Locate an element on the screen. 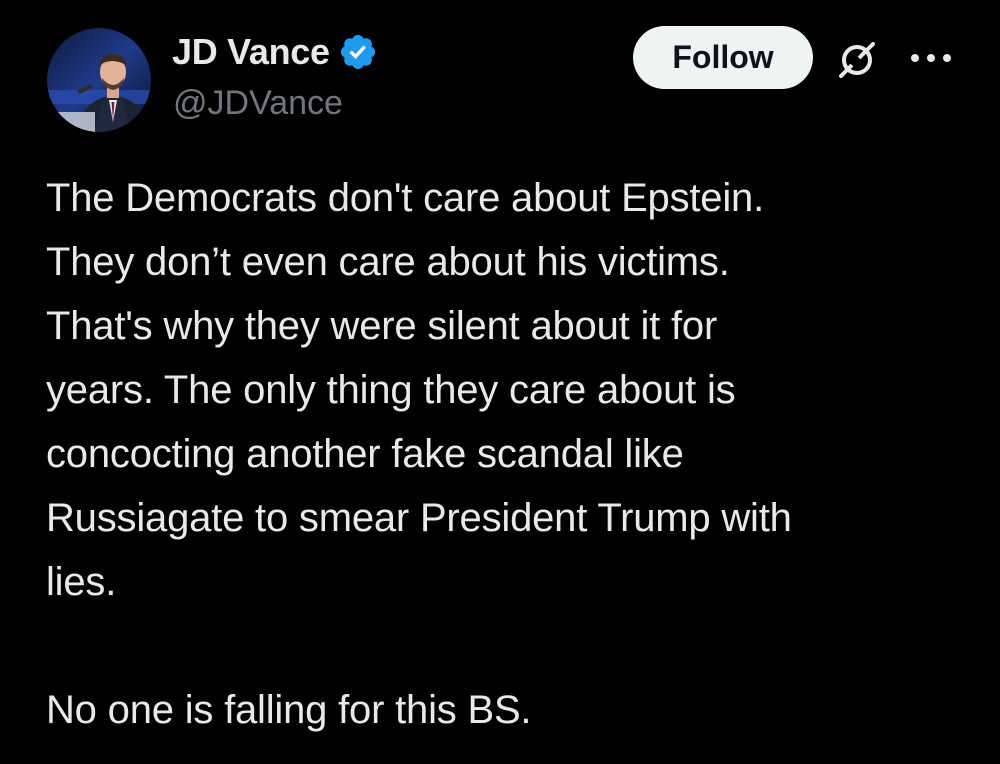  follow-button: Follow is located at coordinates (723, 57).